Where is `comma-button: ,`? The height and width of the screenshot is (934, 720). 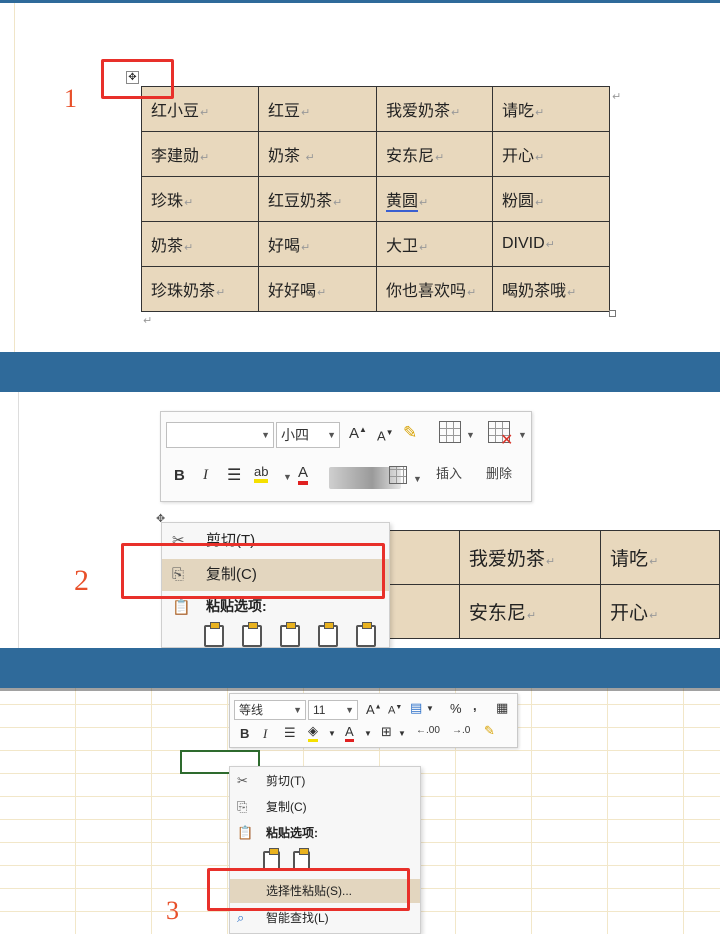
comma-button: , is located at coordinates (475, 705).